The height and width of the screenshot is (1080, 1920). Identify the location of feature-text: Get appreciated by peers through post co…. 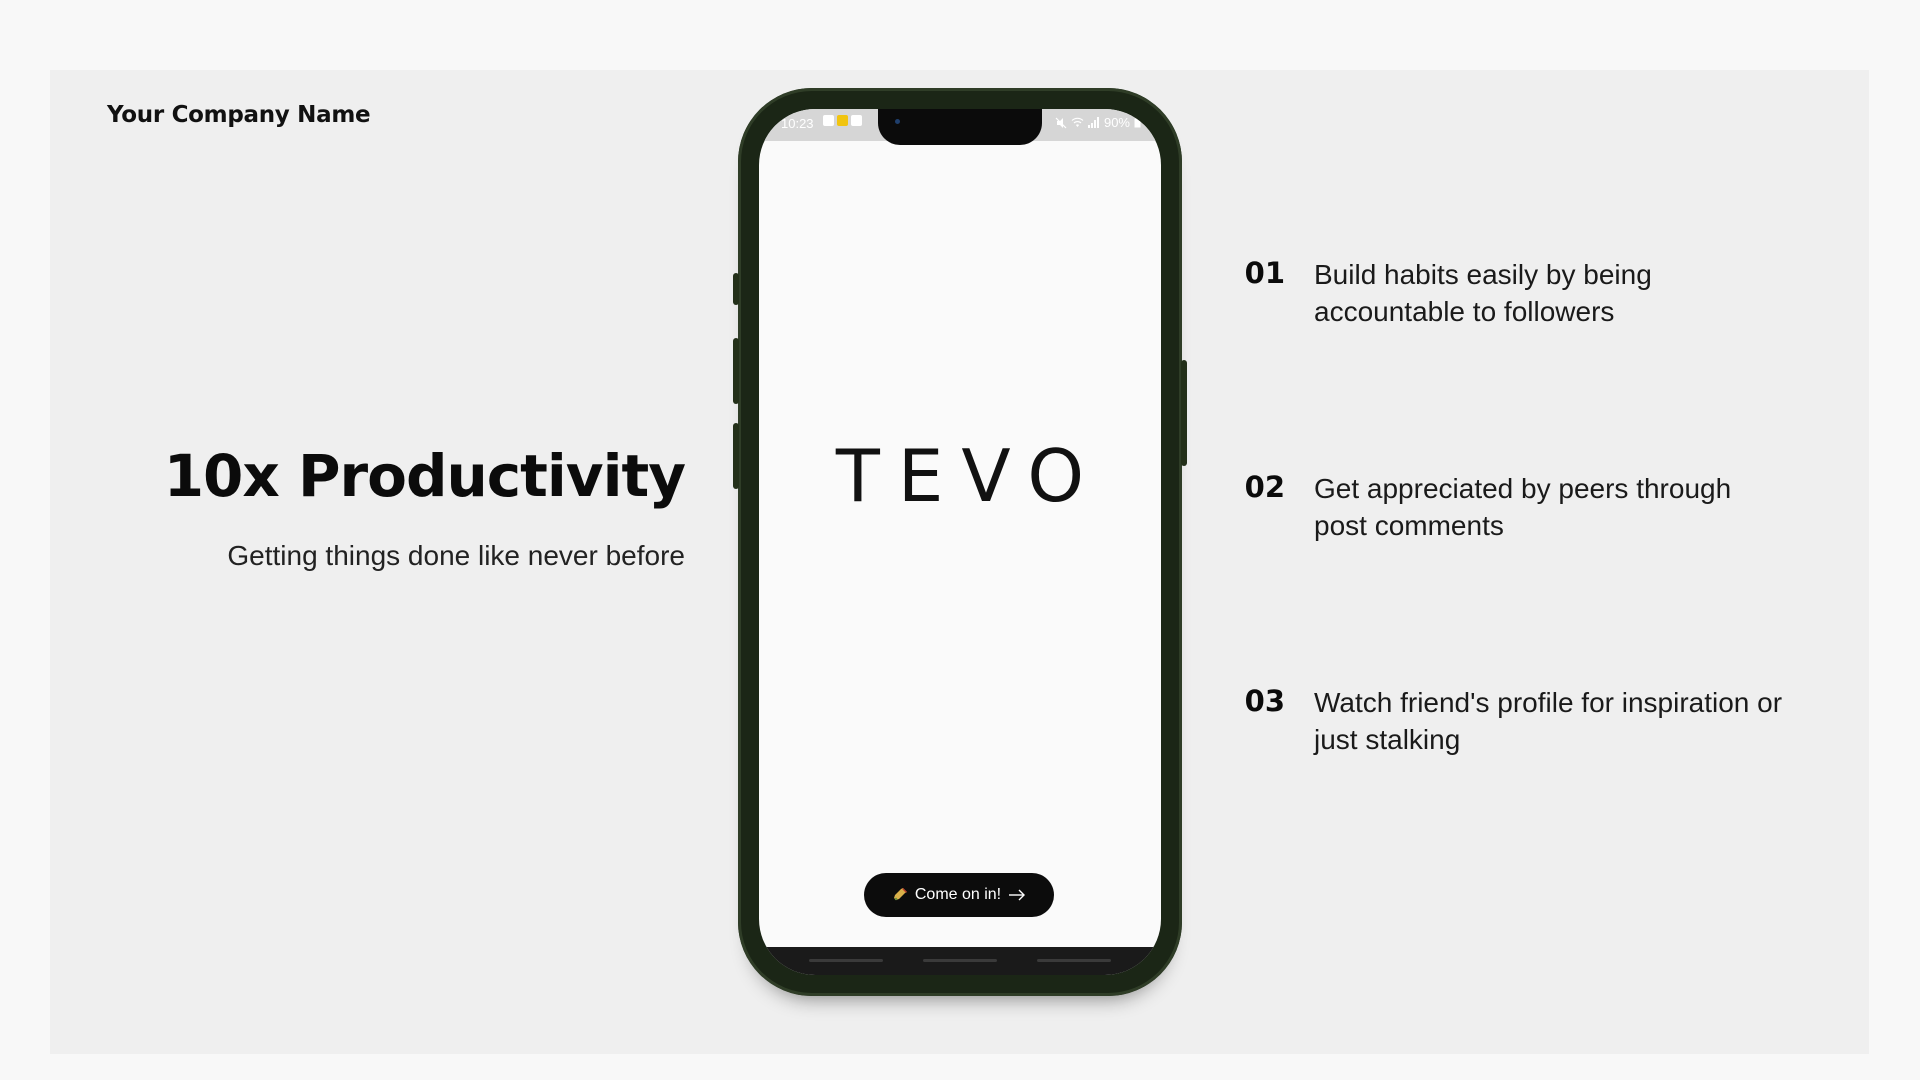
(1523, 507).